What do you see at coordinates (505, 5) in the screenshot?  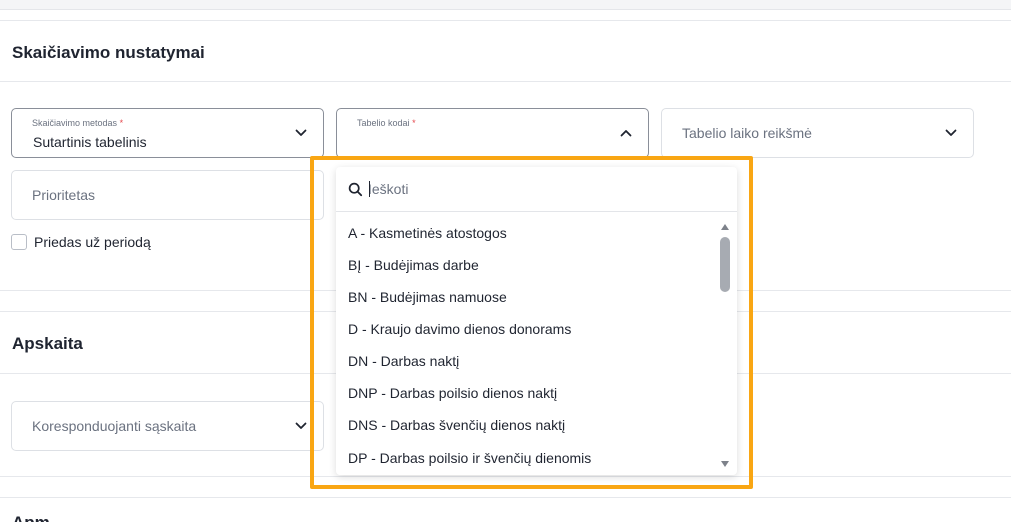 I see `top-strip` at bounding box center [505, 5].